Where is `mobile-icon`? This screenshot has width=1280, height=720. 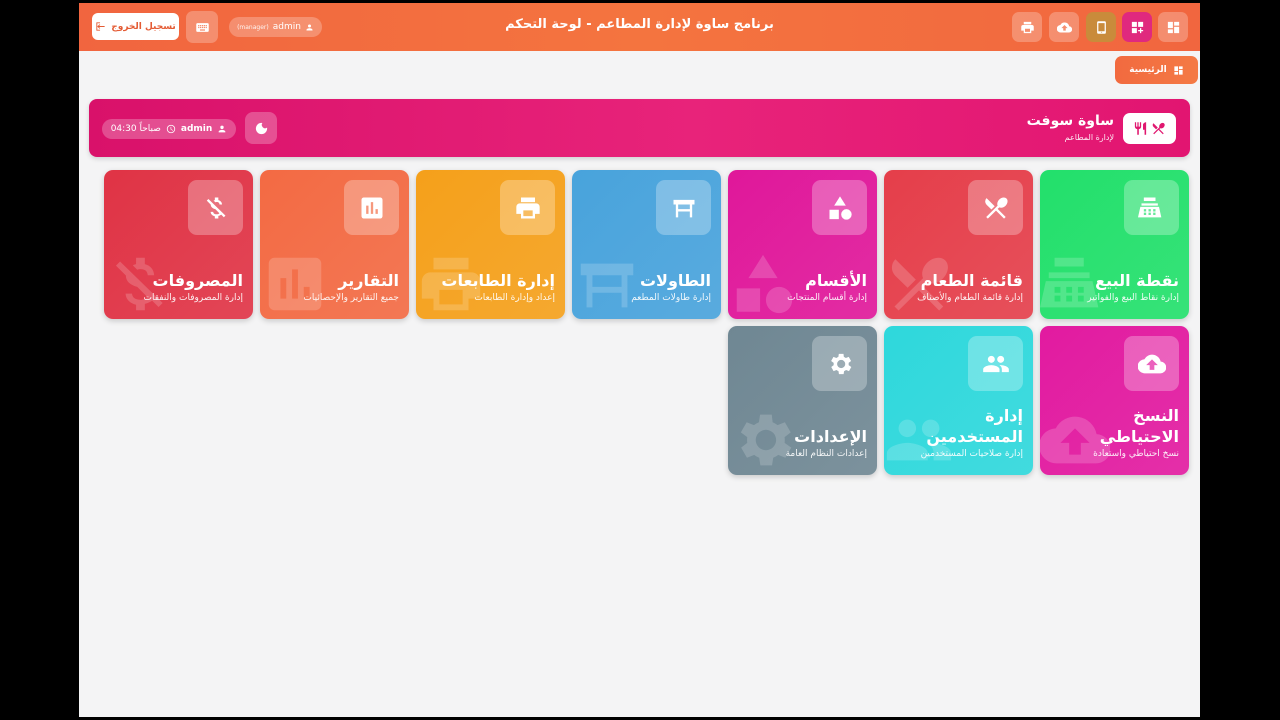 mobile-icon is located at coordinates (1101, 27).